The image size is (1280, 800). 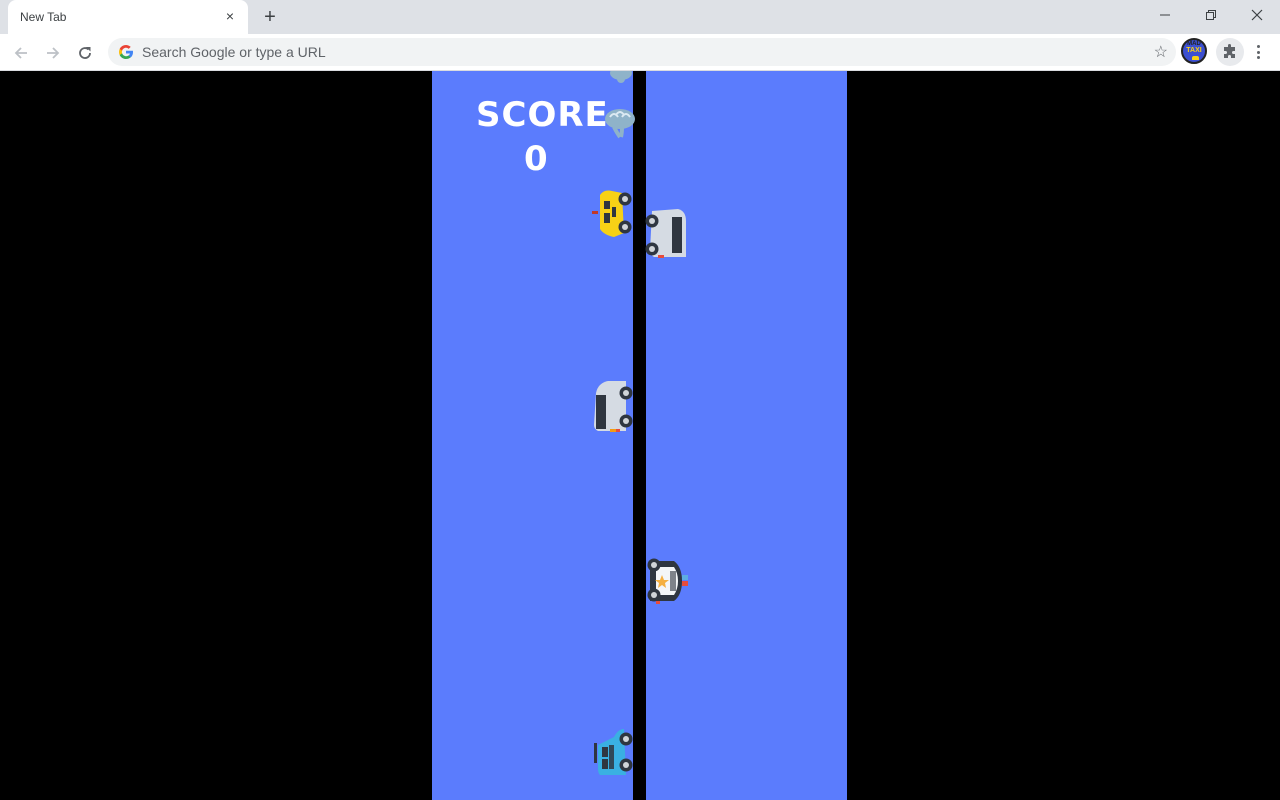 What do you see at coordinates (542, 115) in the screenshot?
I see `score-label: SCORE` at bounding box center [542, 115].